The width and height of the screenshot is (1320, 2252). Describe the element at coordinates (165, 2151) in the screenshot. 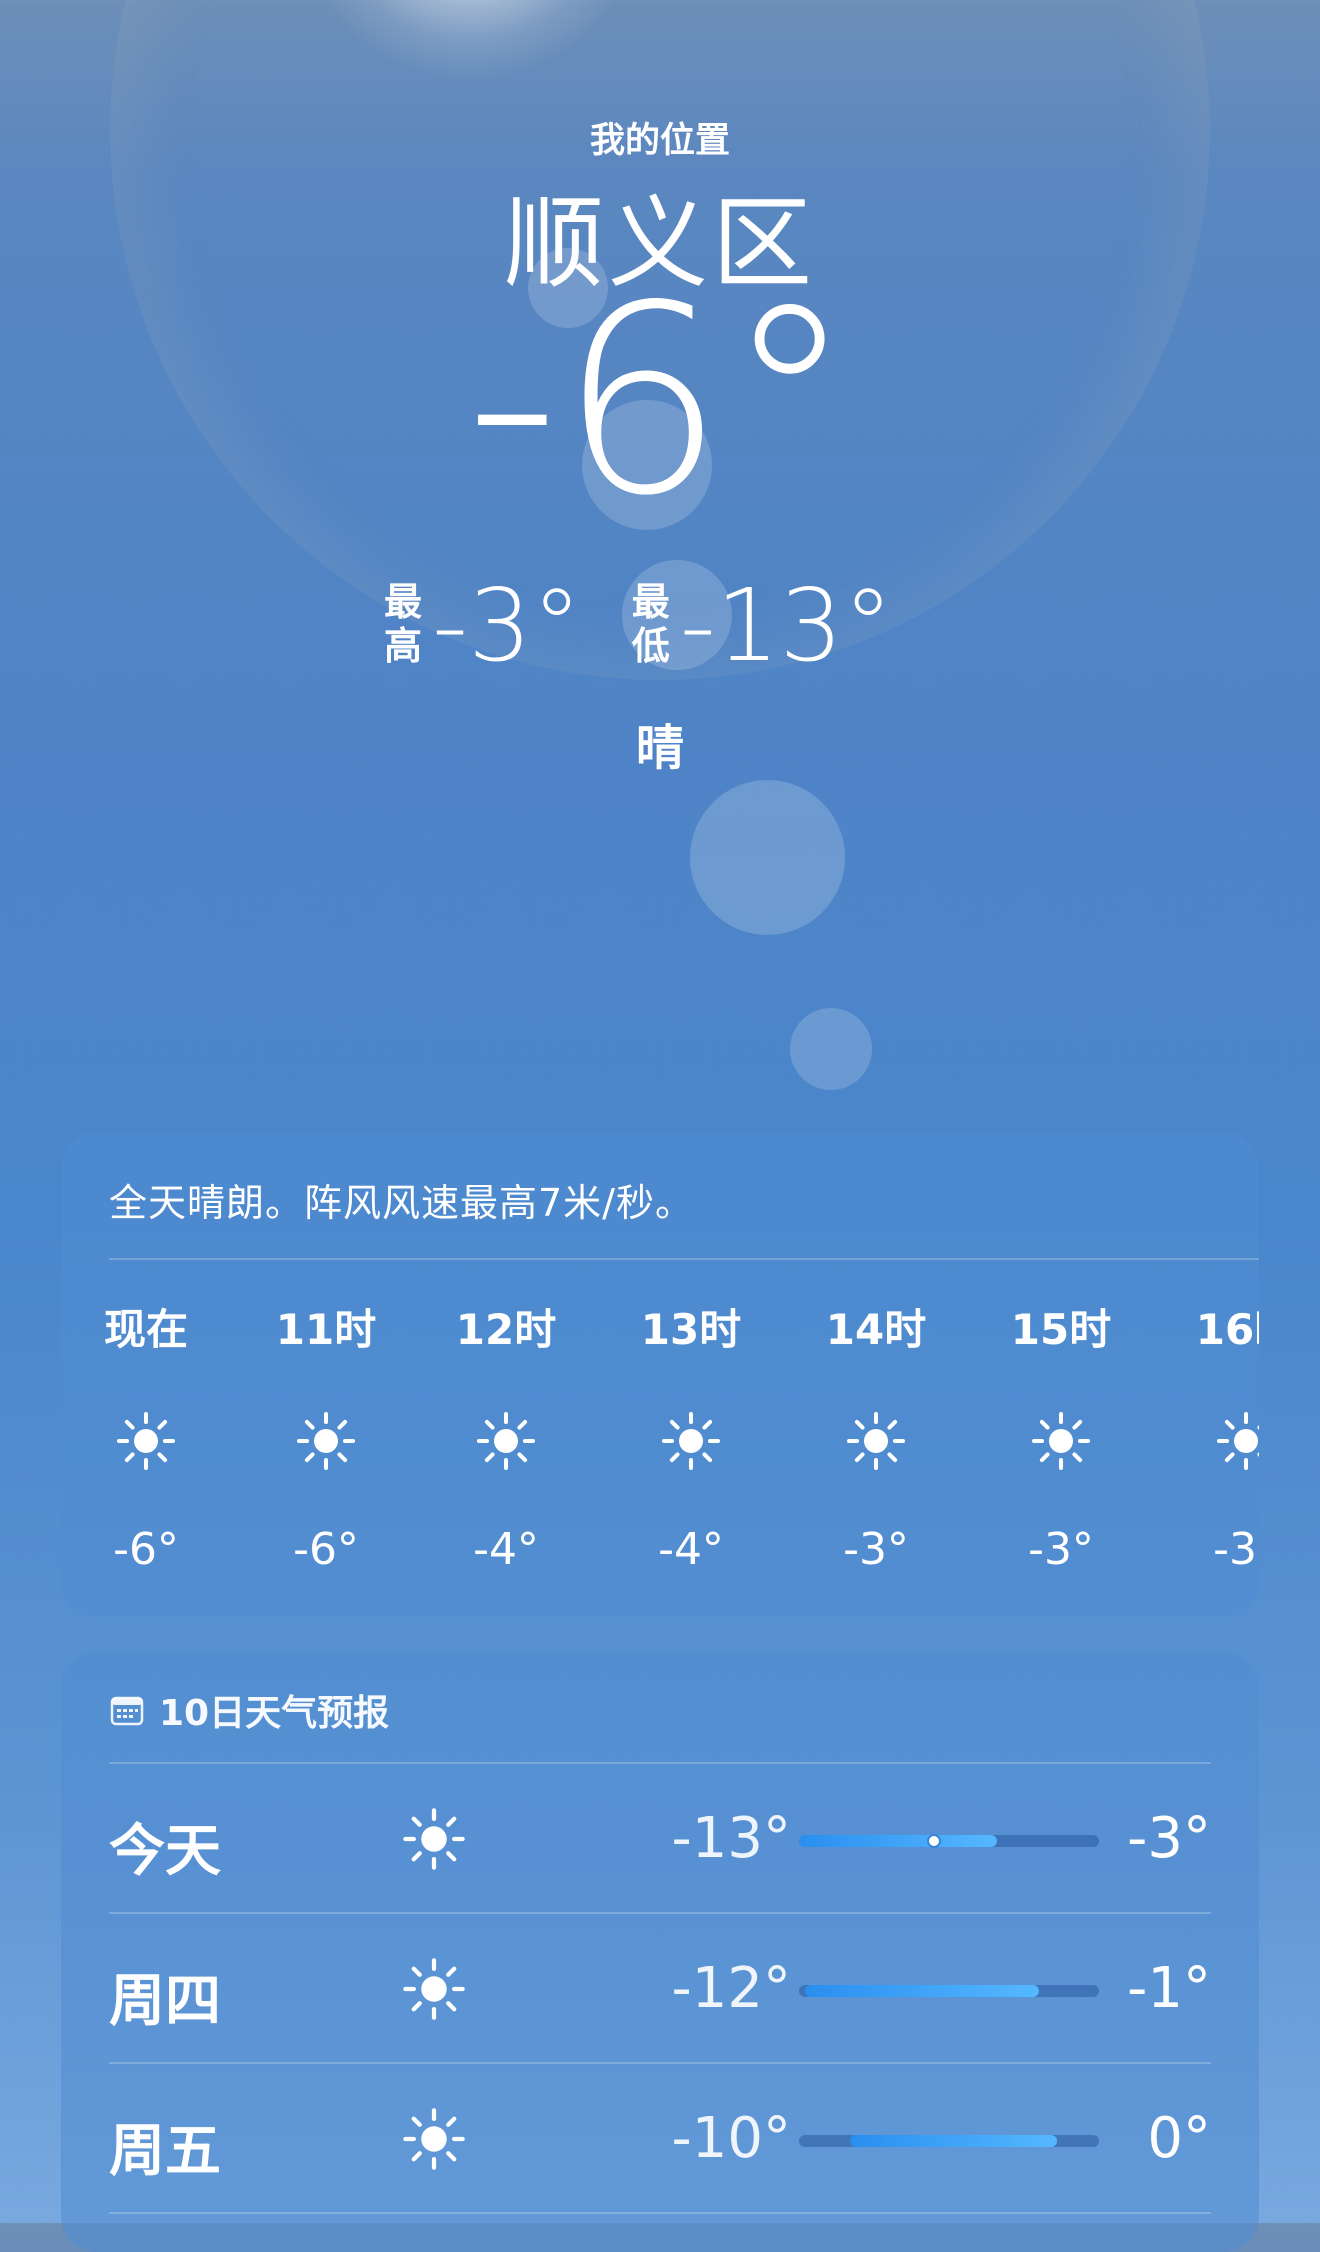

I see `day-name: 周五` at that location.